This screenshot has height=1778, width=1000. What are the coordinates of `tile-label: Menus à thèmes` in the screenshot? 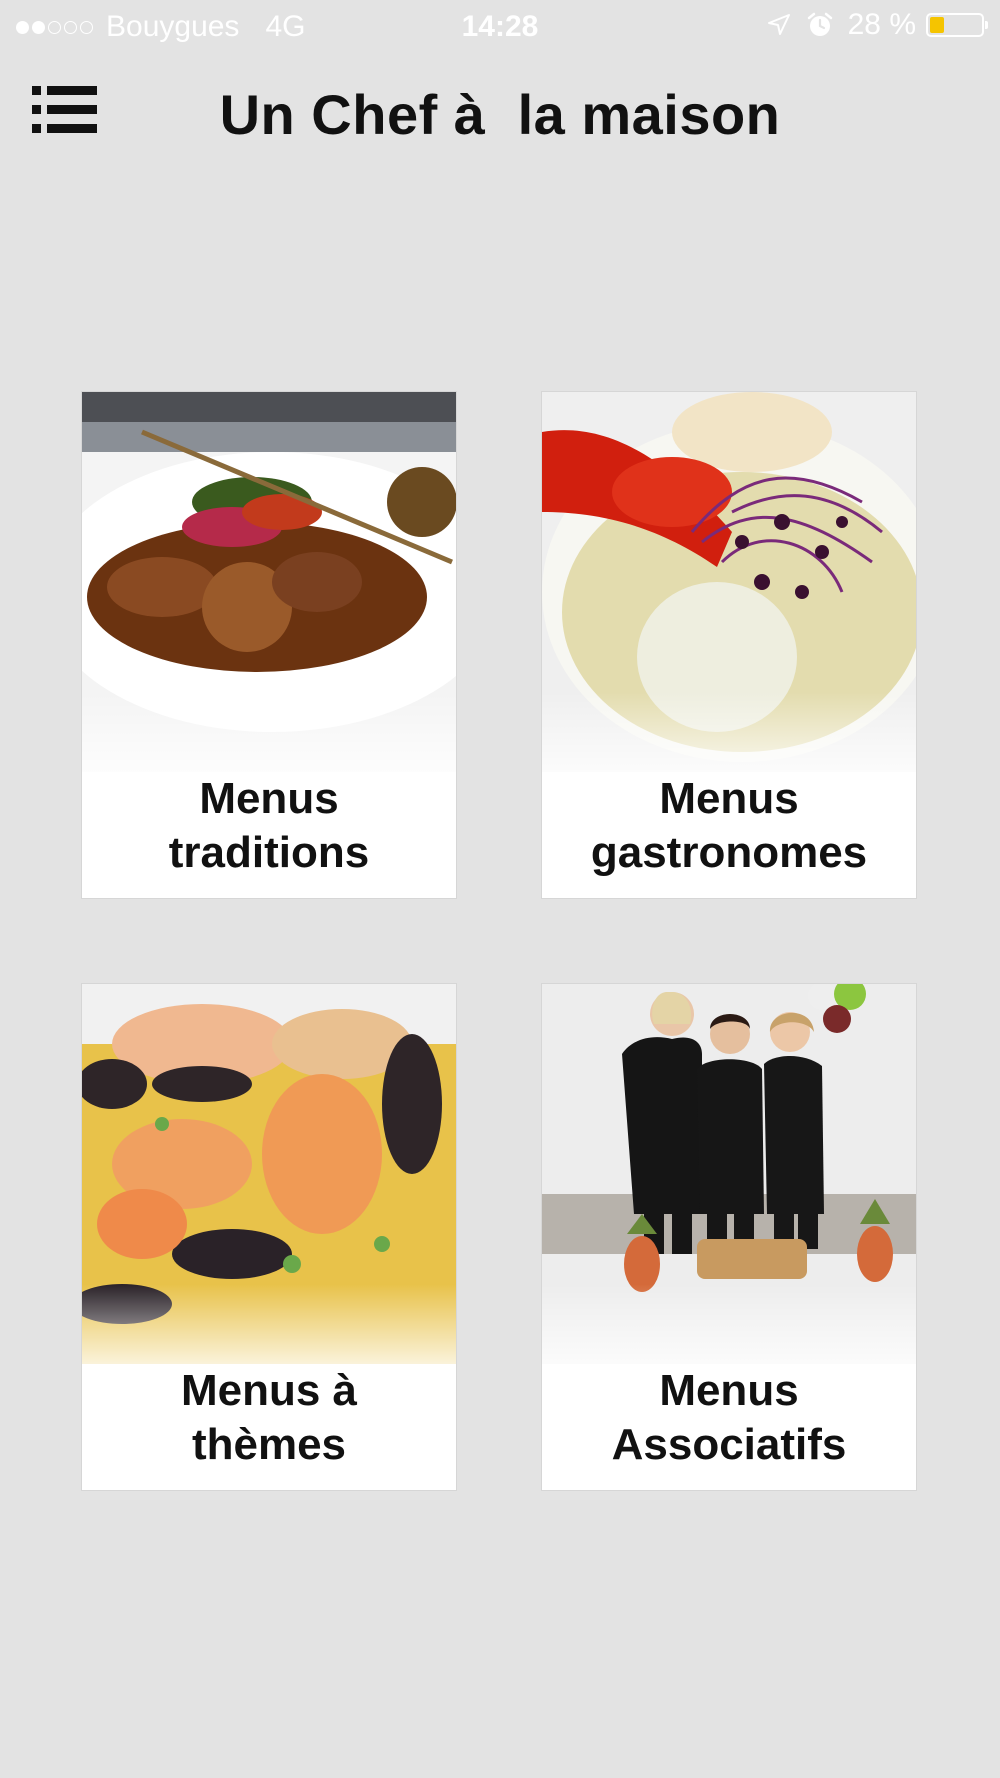 It's located at (269, 1418).